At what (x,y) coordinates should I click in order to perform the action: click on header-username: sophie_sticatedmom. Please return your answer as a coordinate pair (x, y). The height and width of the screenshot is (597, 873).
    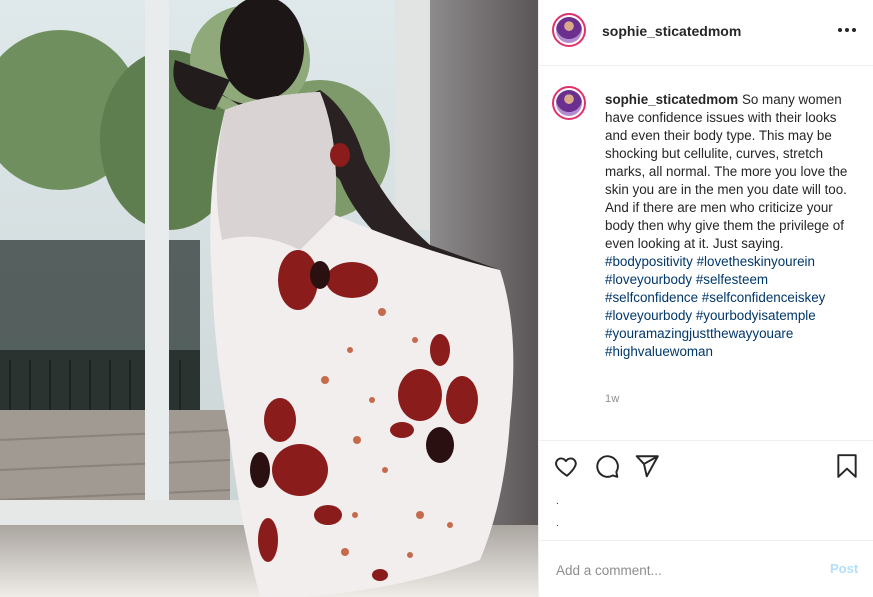
    Looking at the image, I should click on (671, 31).